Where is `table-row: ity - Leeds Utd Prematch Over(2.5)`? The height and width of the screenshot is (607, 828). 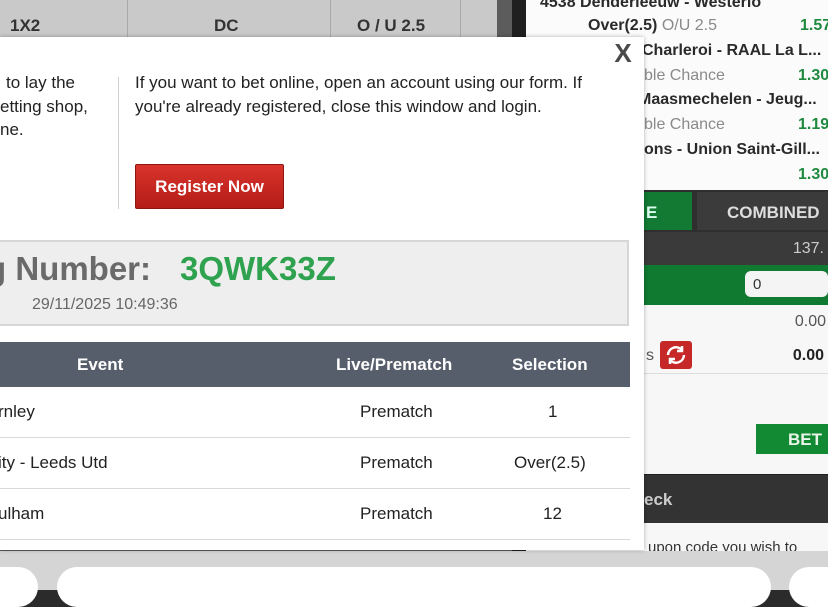
table-row: ity - Leeds Utd Prematch Over(2.5) is located at coordinates (315, 463).